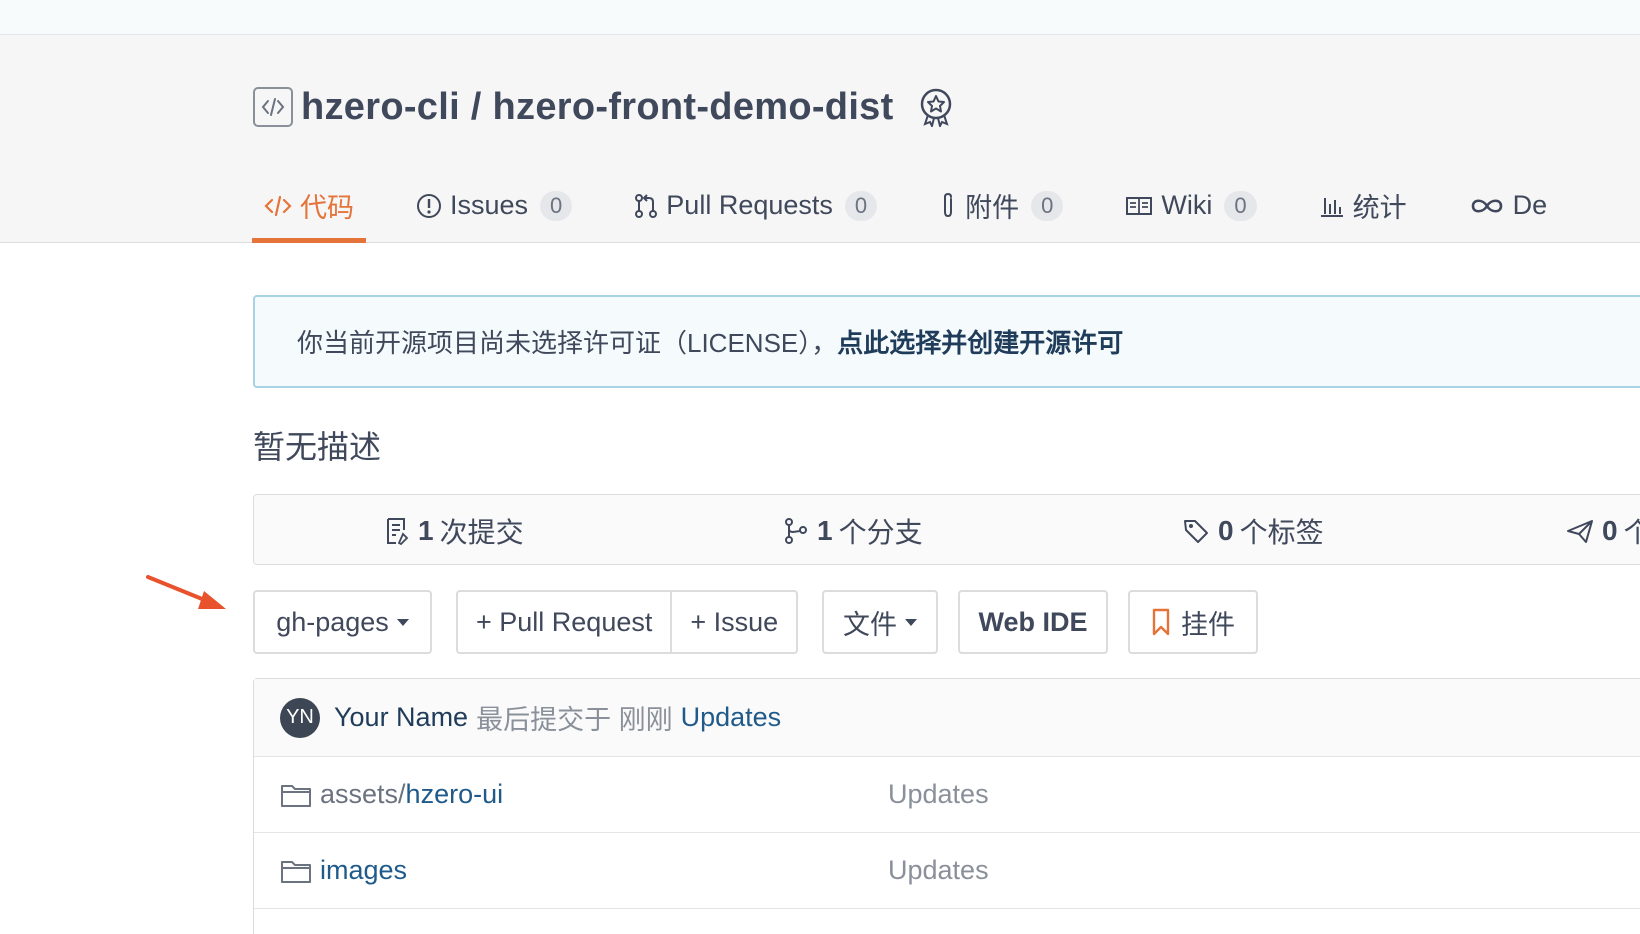  I want to click on stat-releases-label: 个, so click(1631, 532).